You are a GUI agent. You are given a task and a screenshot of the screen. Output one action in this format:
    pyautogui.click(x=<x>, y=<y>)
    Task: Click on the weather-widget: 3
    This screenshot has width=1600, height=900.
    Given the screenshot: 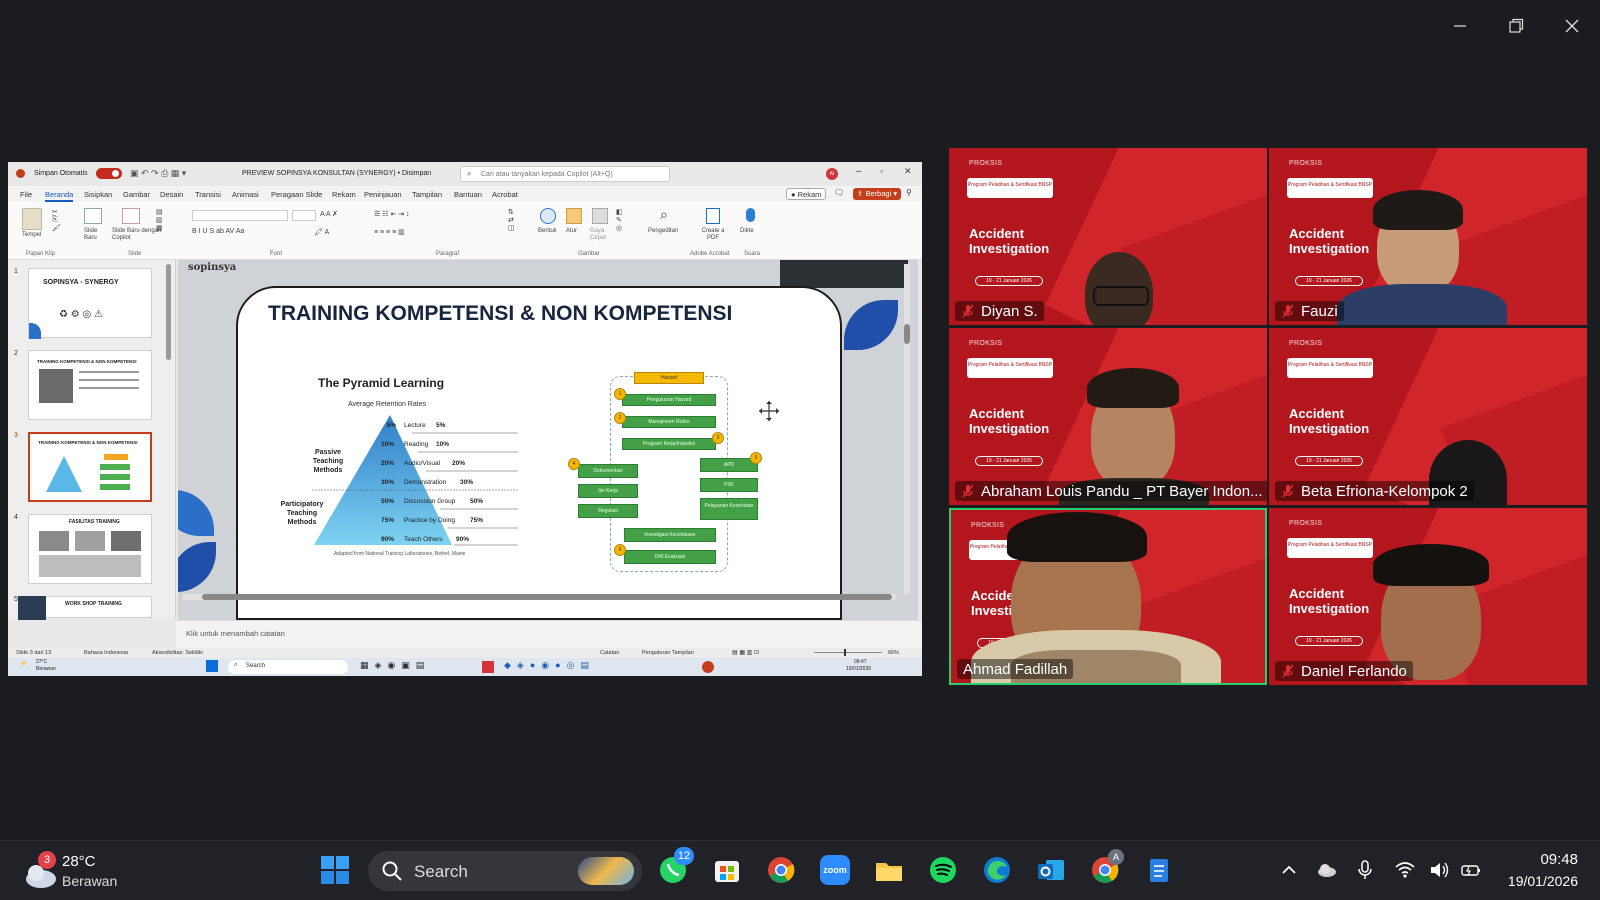 What is the action you would take?
    pyautogui.click(x=43, y=870)
    